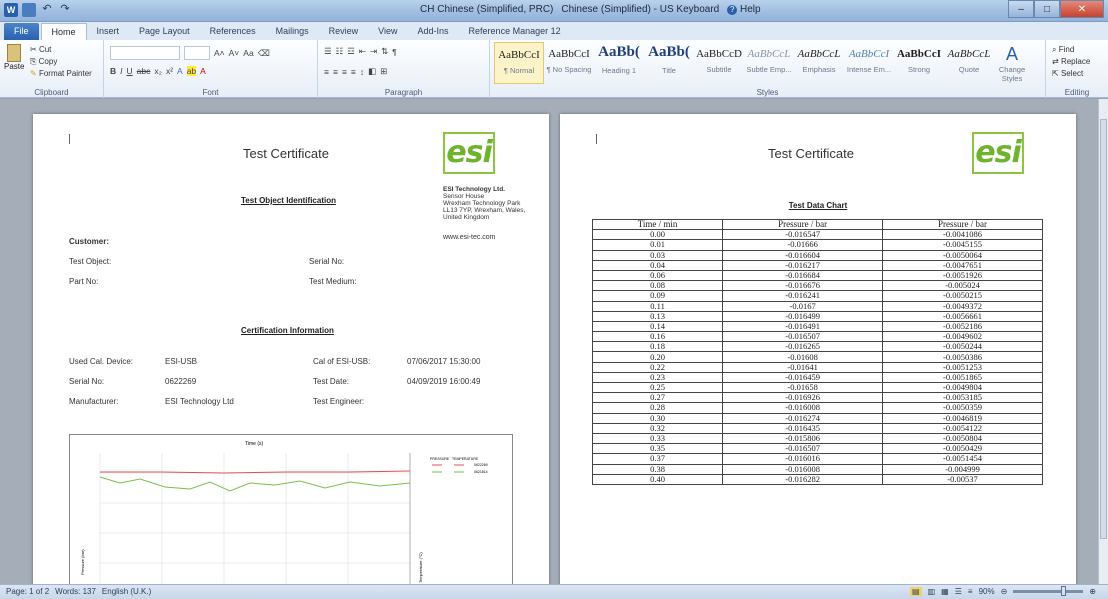 This screenshot has height=599, width=1108. What do you see at coordinates (962, 245) in the screenshot?
I see `table-cell: -0.0045155` at bounding box center [962, 245].